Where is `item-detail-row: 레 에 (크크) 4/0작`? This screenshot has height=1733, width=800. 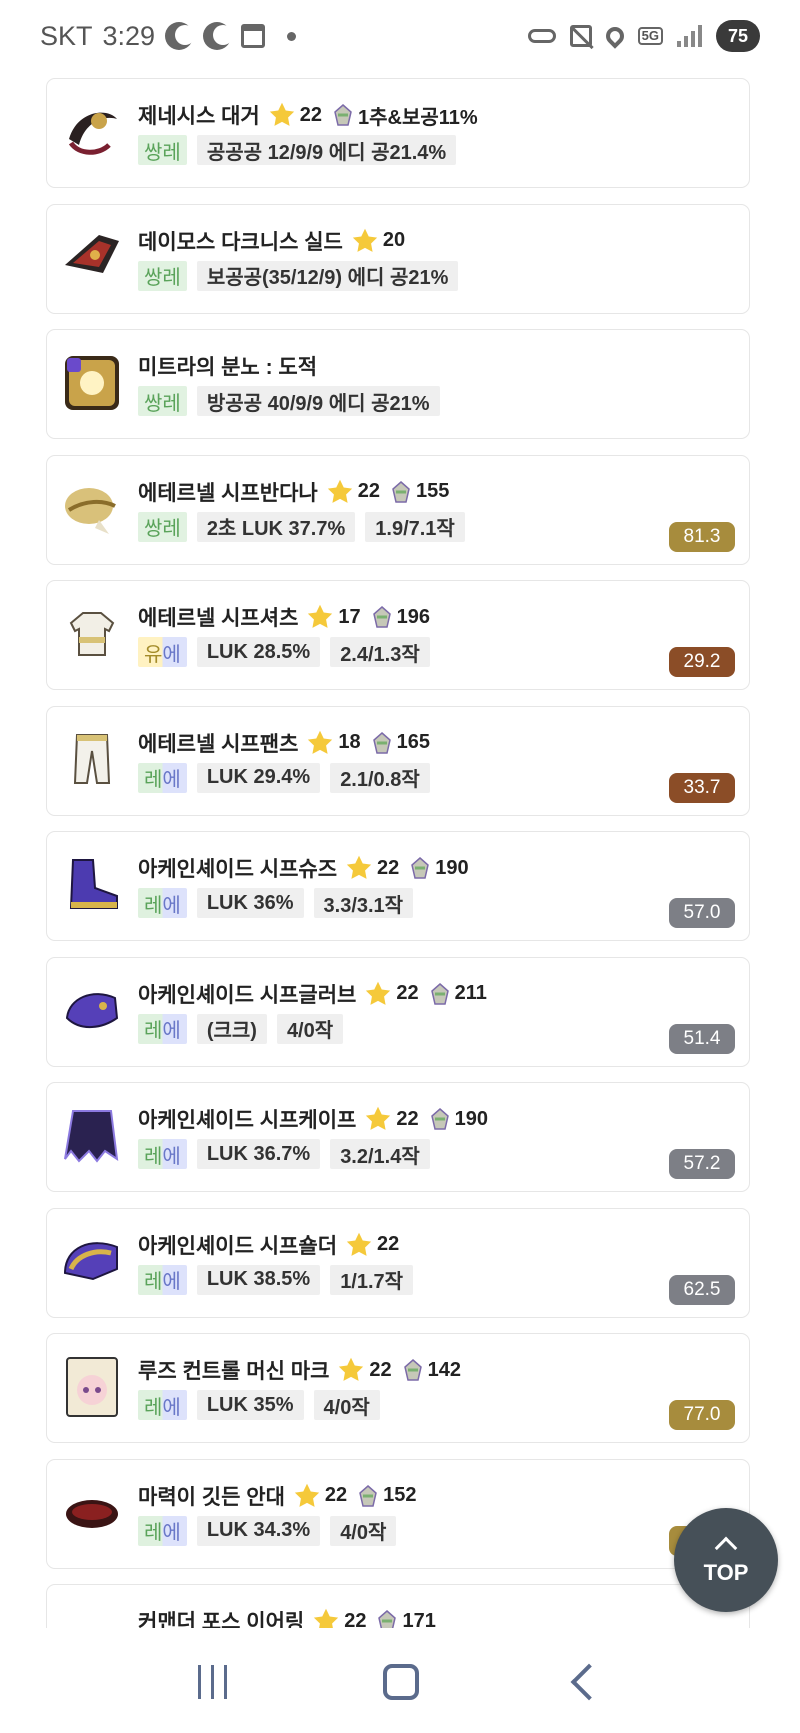 item-detail-row: 레 에 (크크) 4/0작 is located at coordinates (241, 1028).